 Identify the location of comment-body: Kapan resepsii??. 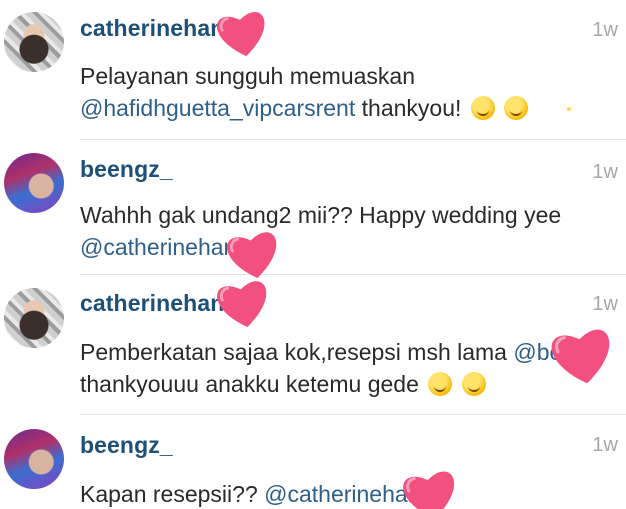
(172, 494).